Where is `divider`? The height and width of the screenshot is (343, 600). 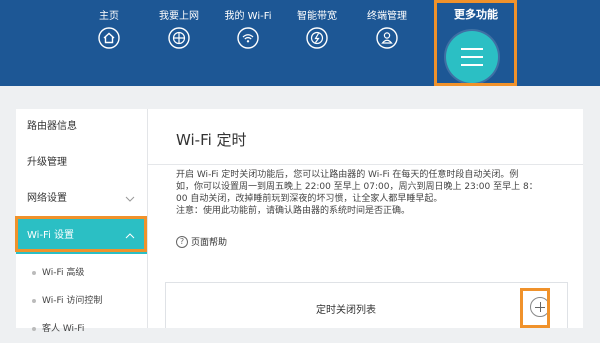
divider is located at coordinates (365, 164).